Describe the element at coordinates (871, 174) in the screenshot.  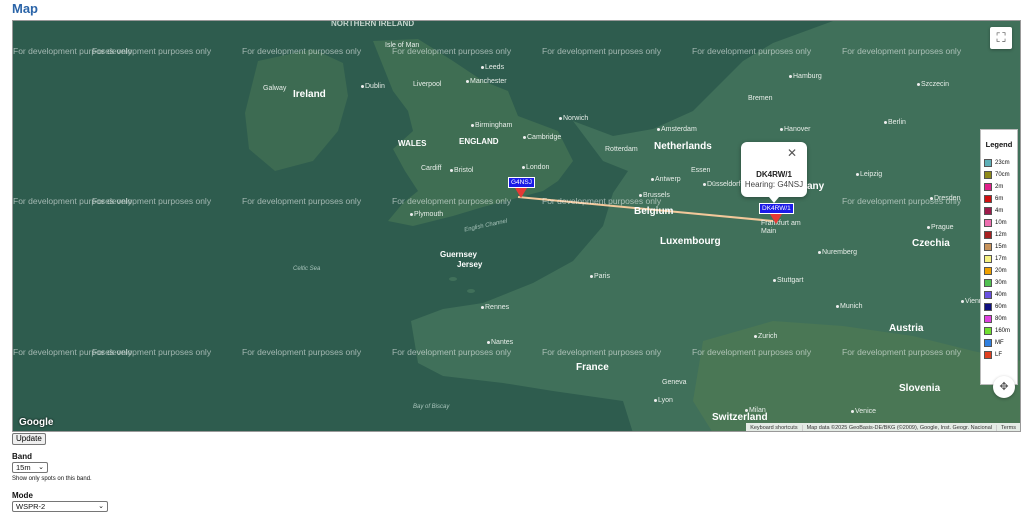
I see `city-label: Leipzig` at that location.